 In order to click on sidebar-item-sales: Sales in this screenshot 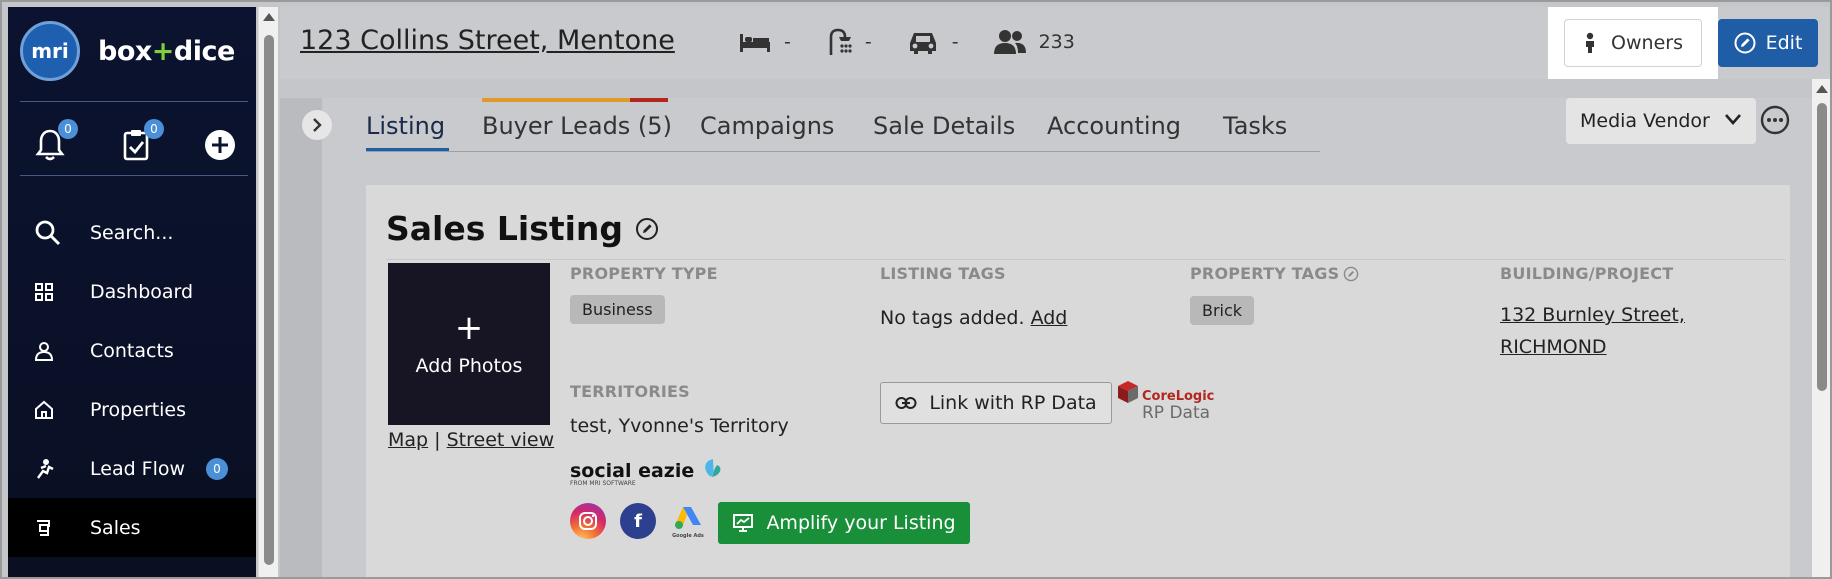, I will do `click(132, 527)`.